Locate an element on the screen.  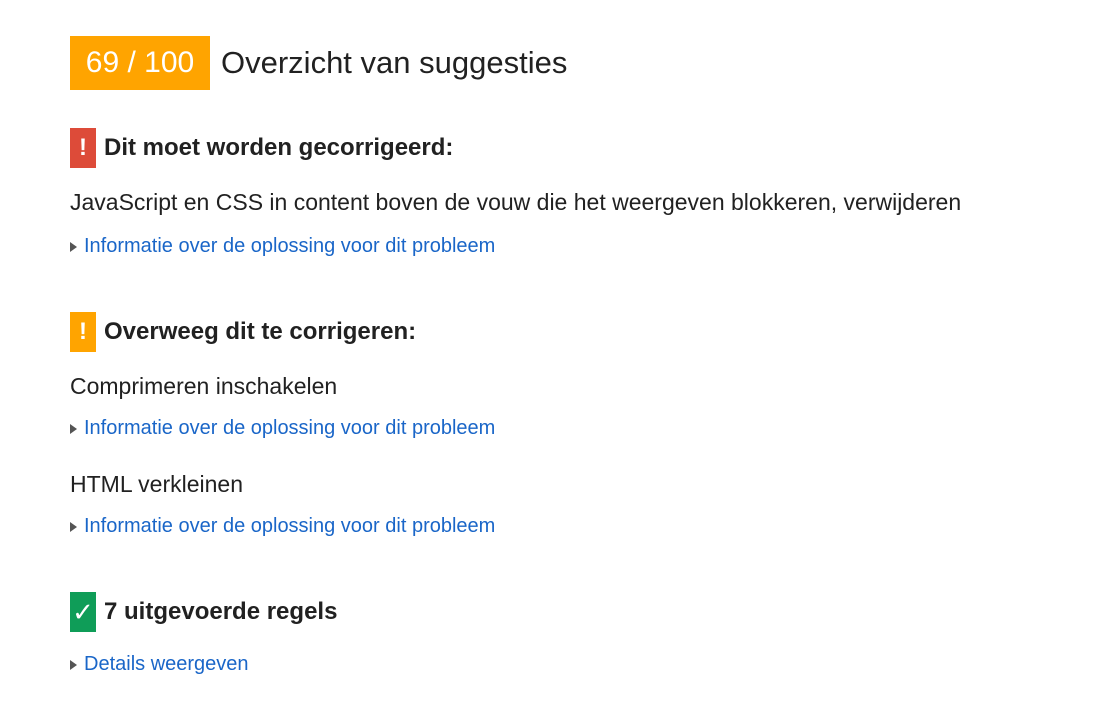
section-header-consider-fixing: ! Overweeg dit te corrigeren: is located at coordinates (243, 332).